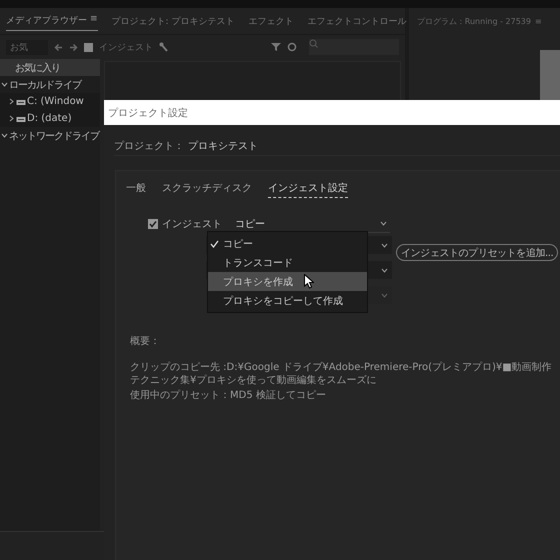 The width and height of the screenshot is (560, 560). Describe the element at coordinates (136, 188) in the screenshot. I see `settings-tab: 一般` at that location.